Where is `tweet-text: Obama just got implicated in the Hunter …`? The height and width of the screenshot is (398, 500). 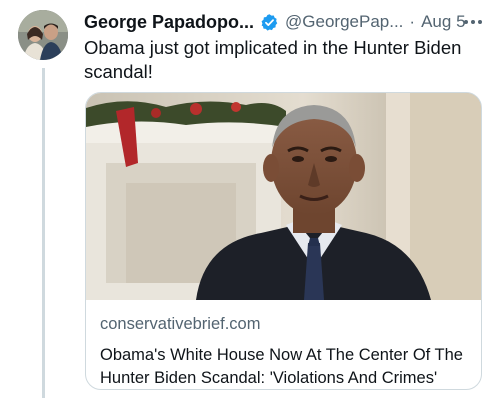
tweet-text: Obama just got implicated in the Hunter … is located at coordinates (273, 59).